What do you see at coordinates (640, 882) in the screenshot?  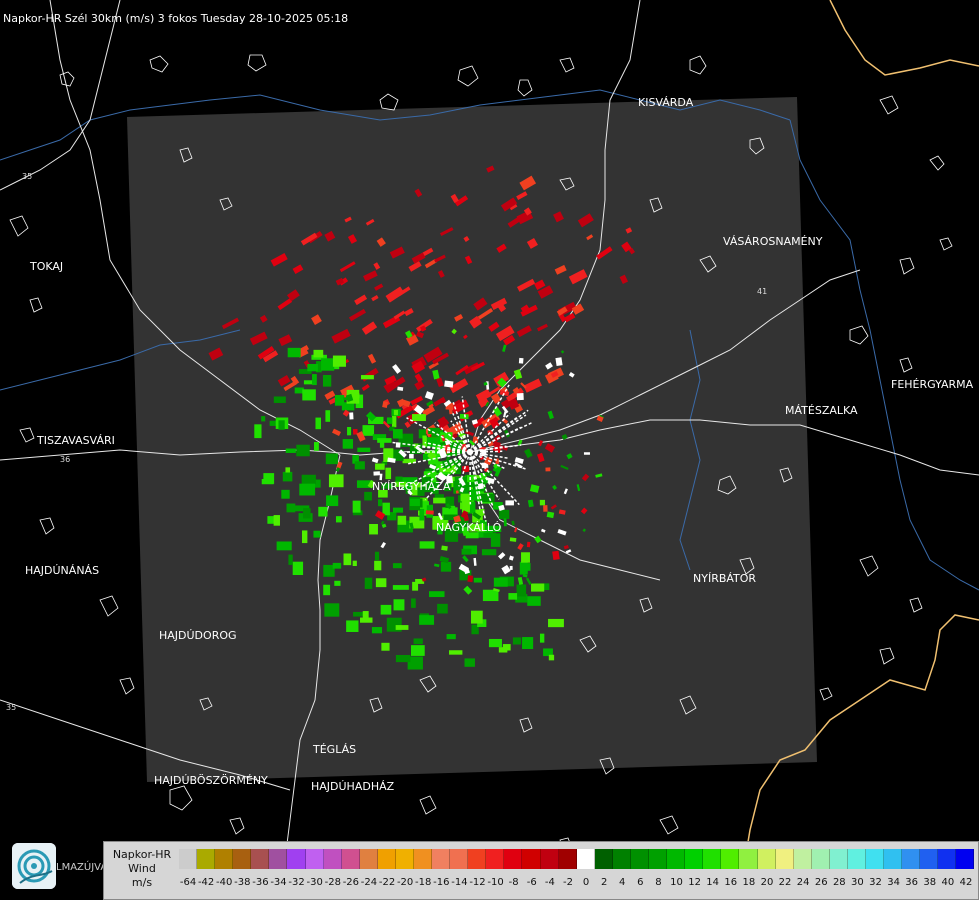 I see `legend-tick-label: 6` at bounding box center [640, 882].